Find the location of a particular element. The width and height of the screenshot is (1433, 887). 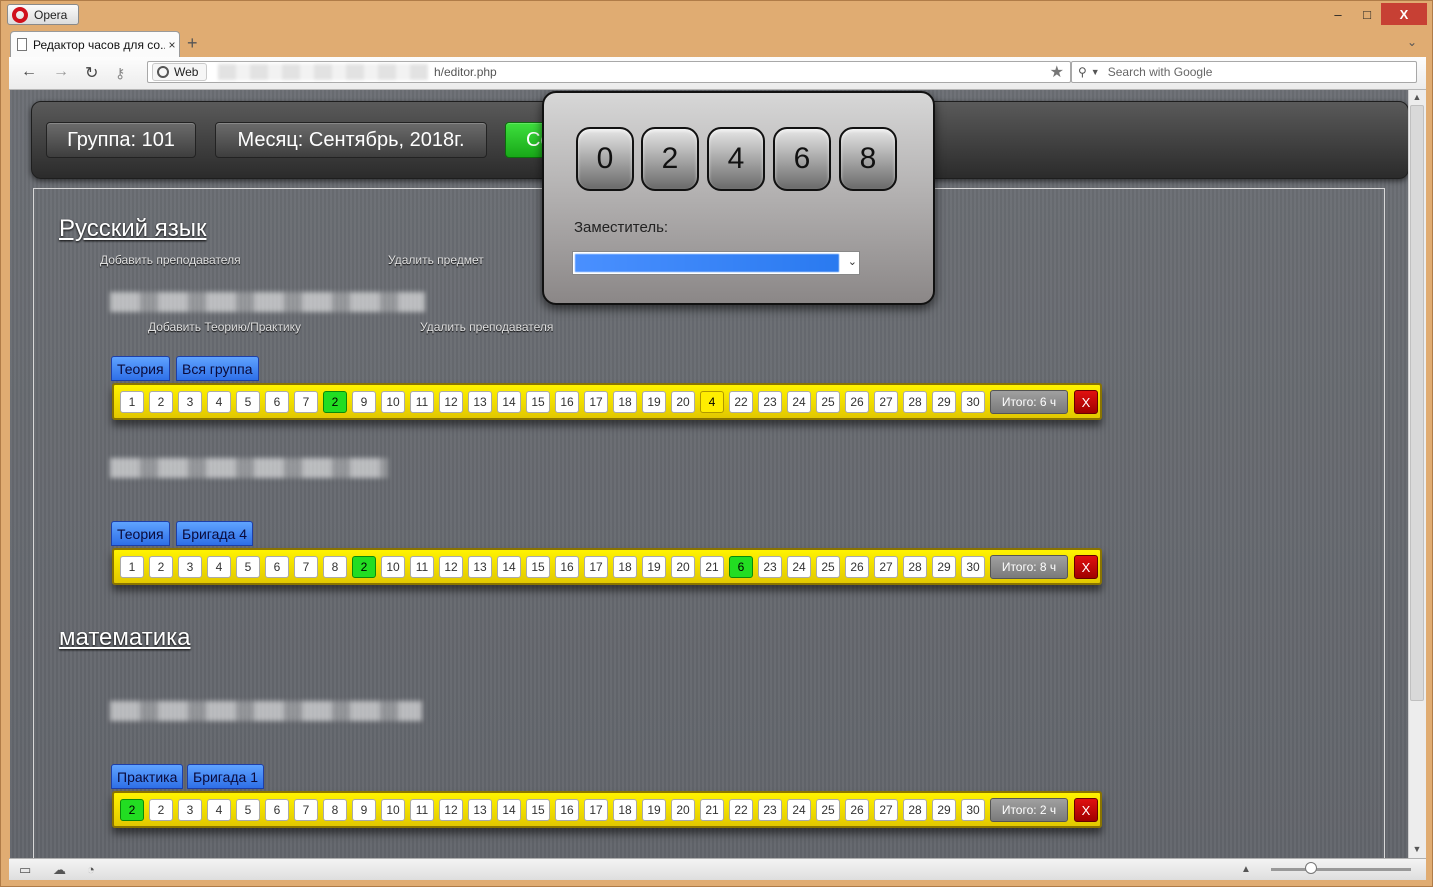

day-cell: 21 is located at coordinates (712, 810).